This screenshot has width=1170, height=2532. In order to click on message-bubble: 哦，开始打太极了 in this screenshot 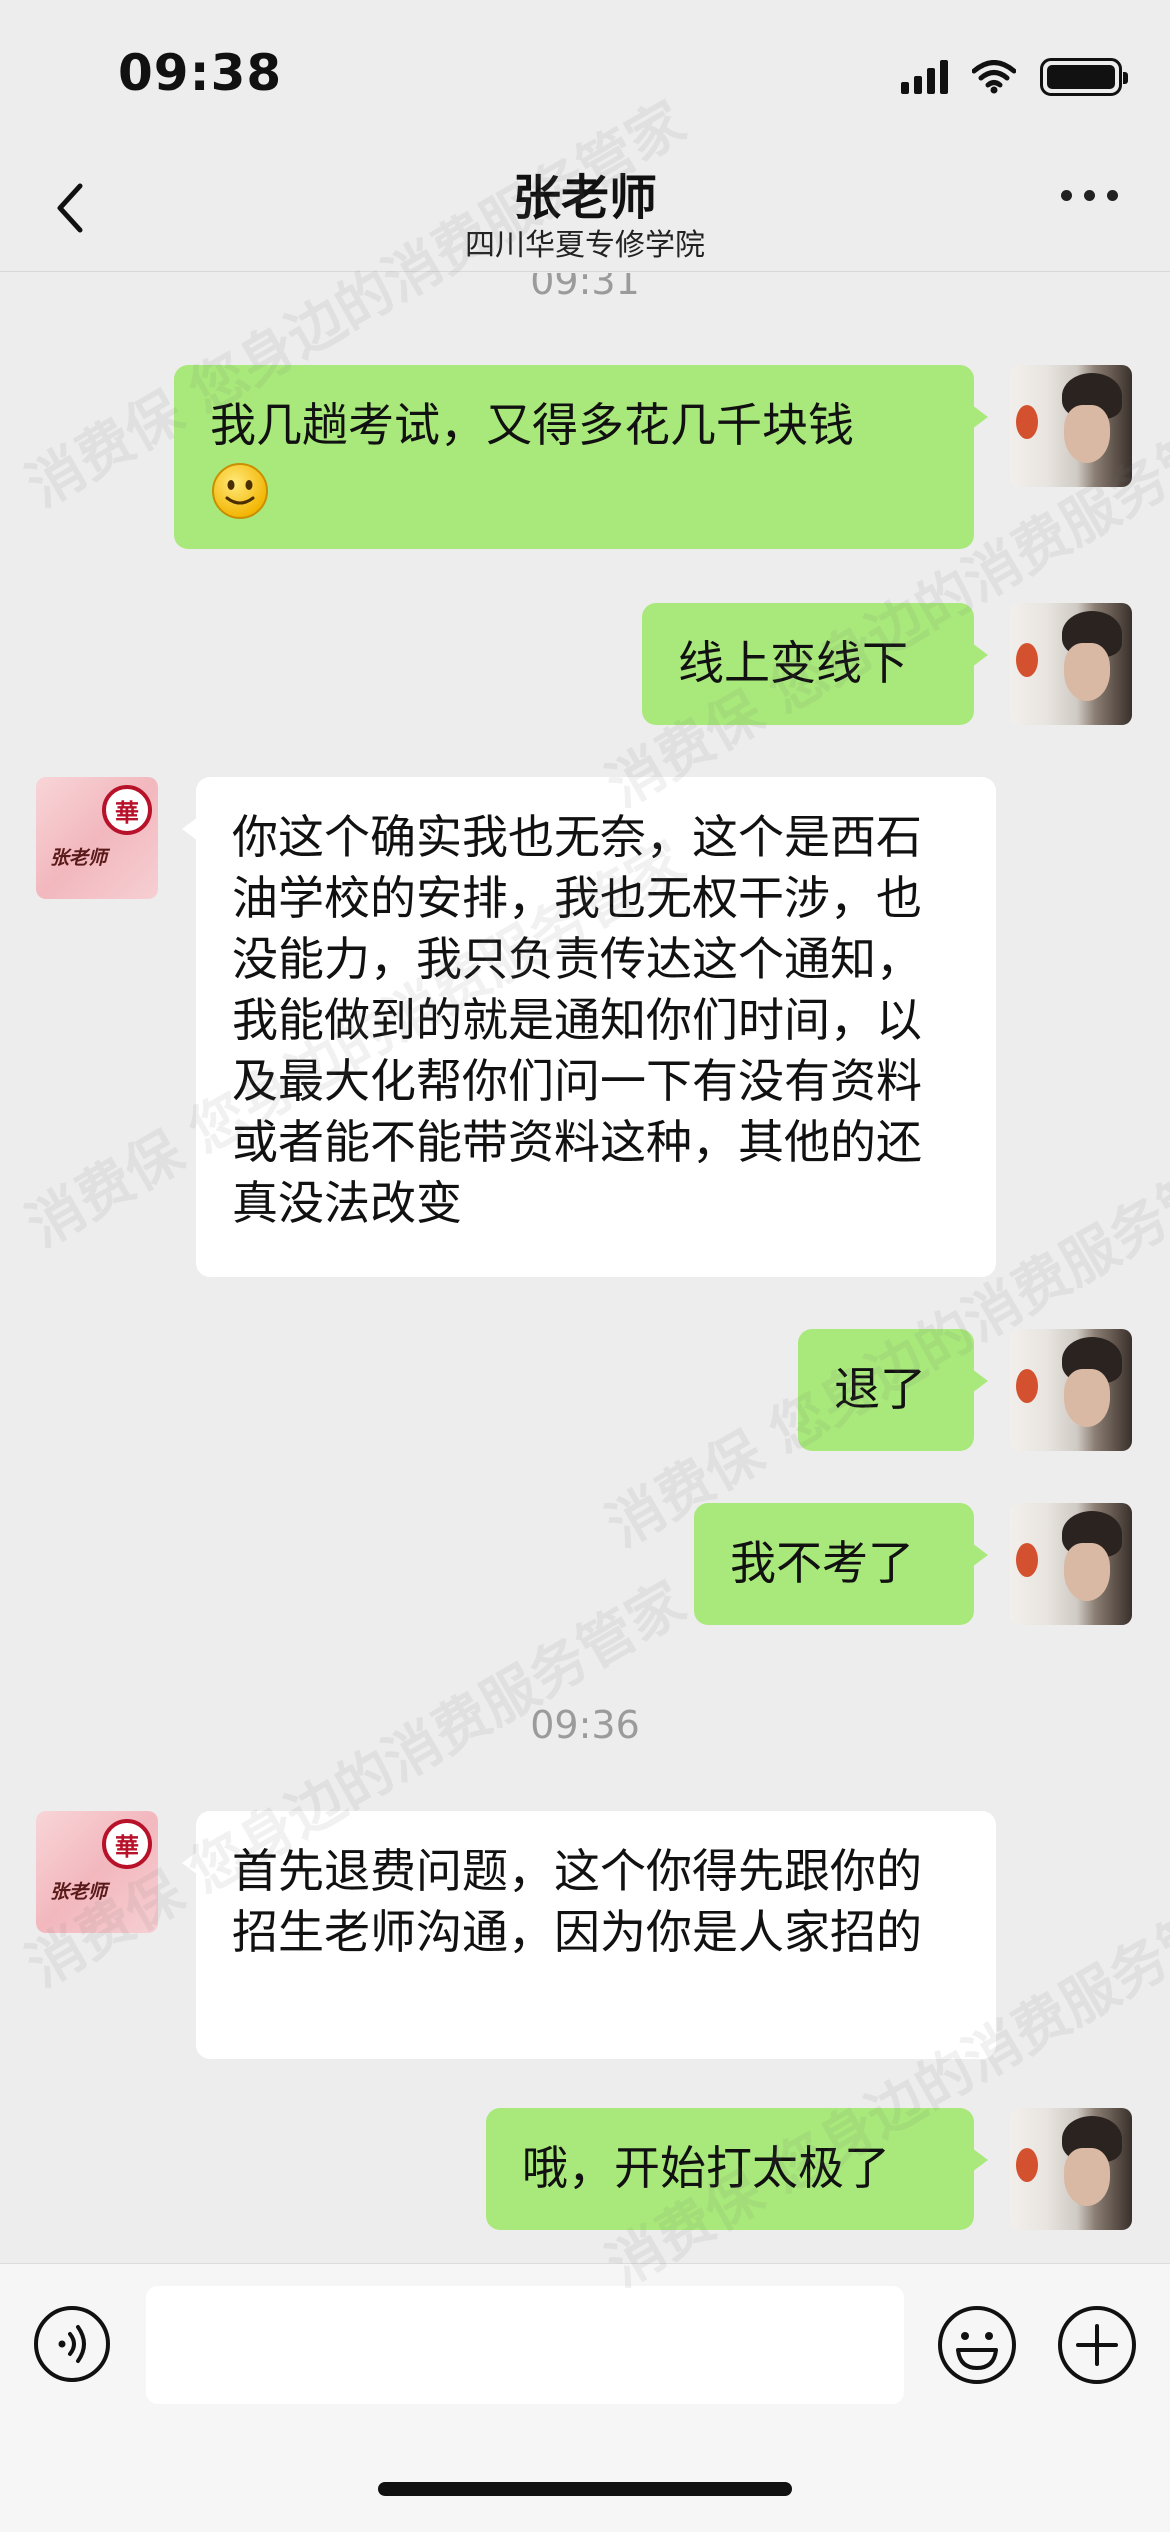, I will do `click(737, 2169)`.